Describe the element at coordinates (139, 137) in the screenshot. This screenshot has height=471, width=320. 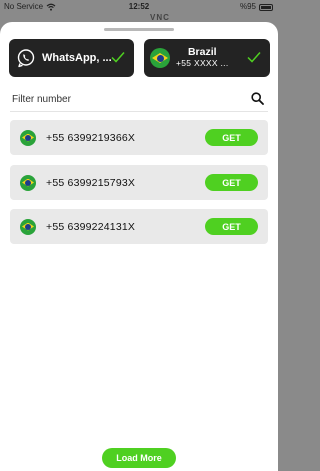
I see `number-row: +55 6399219366X GET` at that location.